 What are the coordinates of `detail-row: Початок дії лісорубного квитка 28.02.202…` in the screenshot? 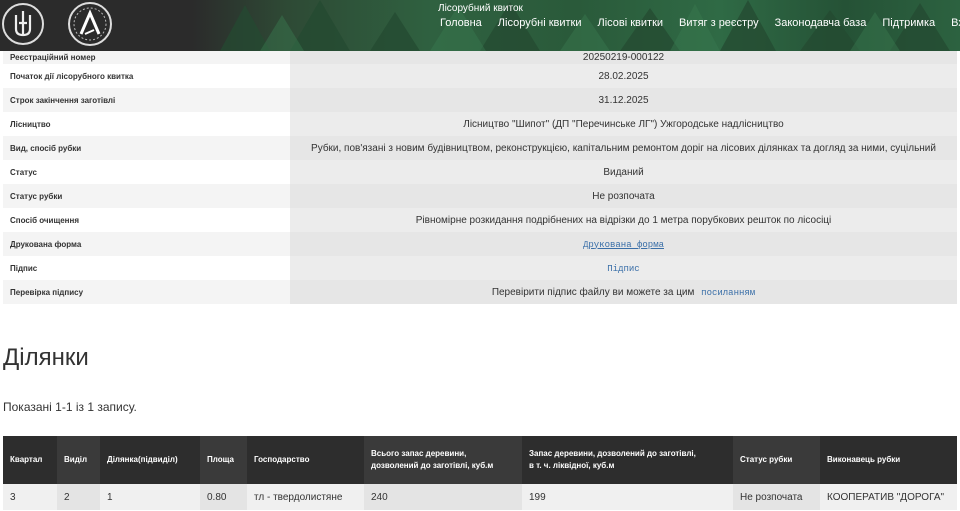 It's located at (480, 76).